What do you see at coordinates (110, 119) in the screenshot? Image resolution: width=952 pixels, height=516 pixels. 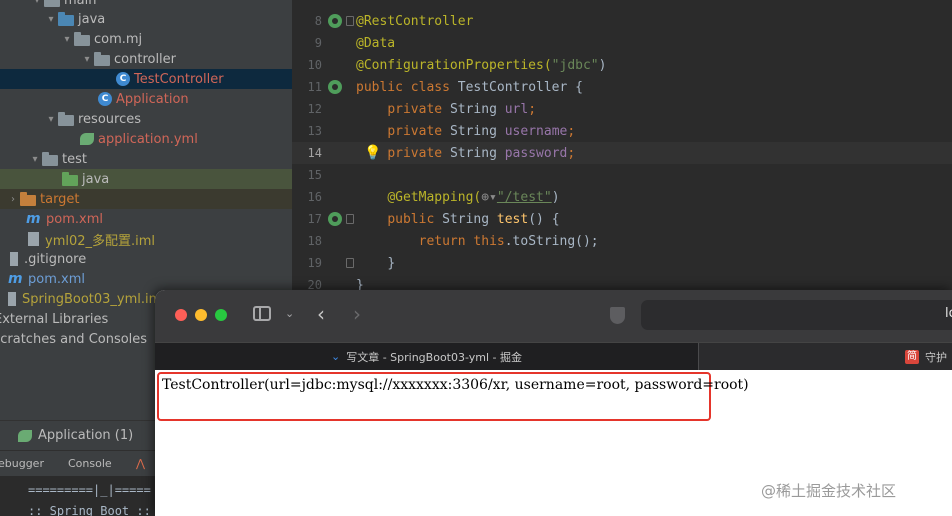 I see `tree-item-label: resources` at bounding box center [110, 119].